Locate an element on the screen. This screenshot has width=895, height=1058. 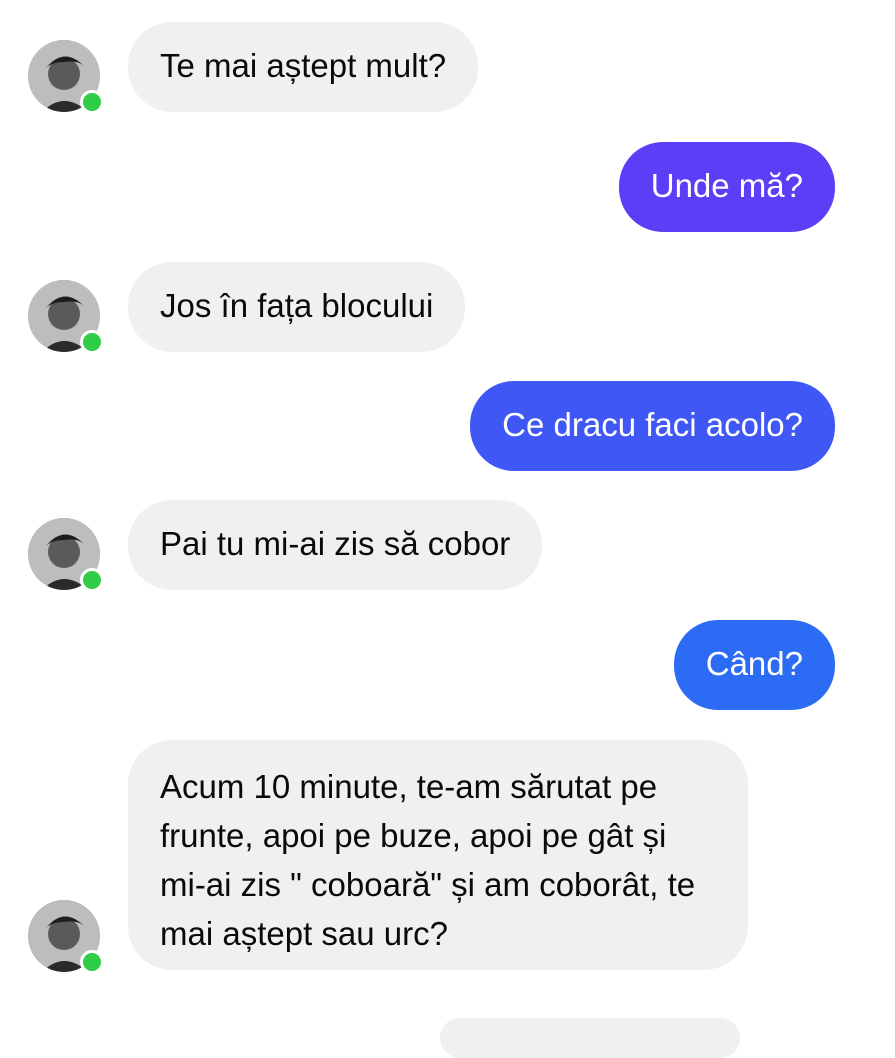
incoming-message-bubble: Pai tu mi-ai zis să cobor is located at coordinates (335, 545).